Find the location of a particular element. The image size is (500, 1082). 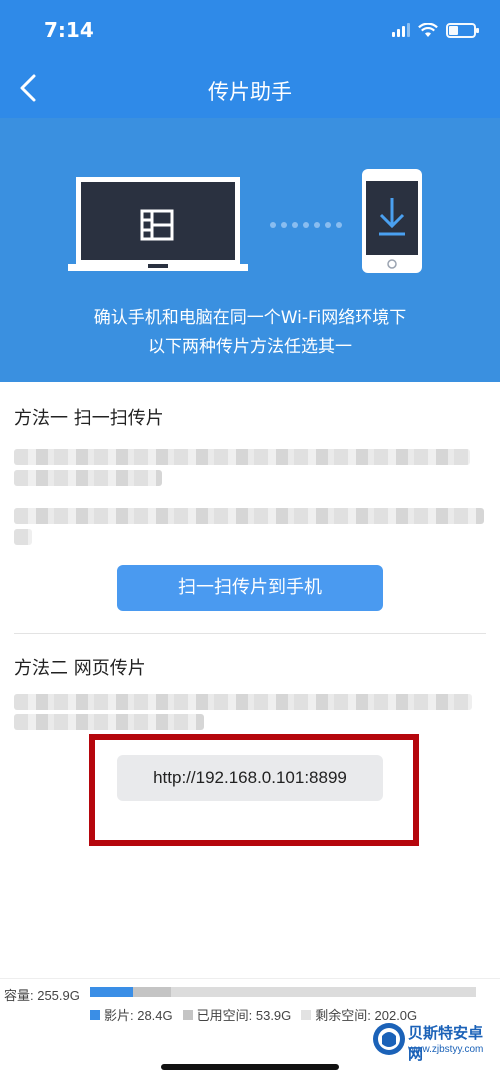

legend-used: 已用空间: 53.9G is located at coordinates (237, 1014).